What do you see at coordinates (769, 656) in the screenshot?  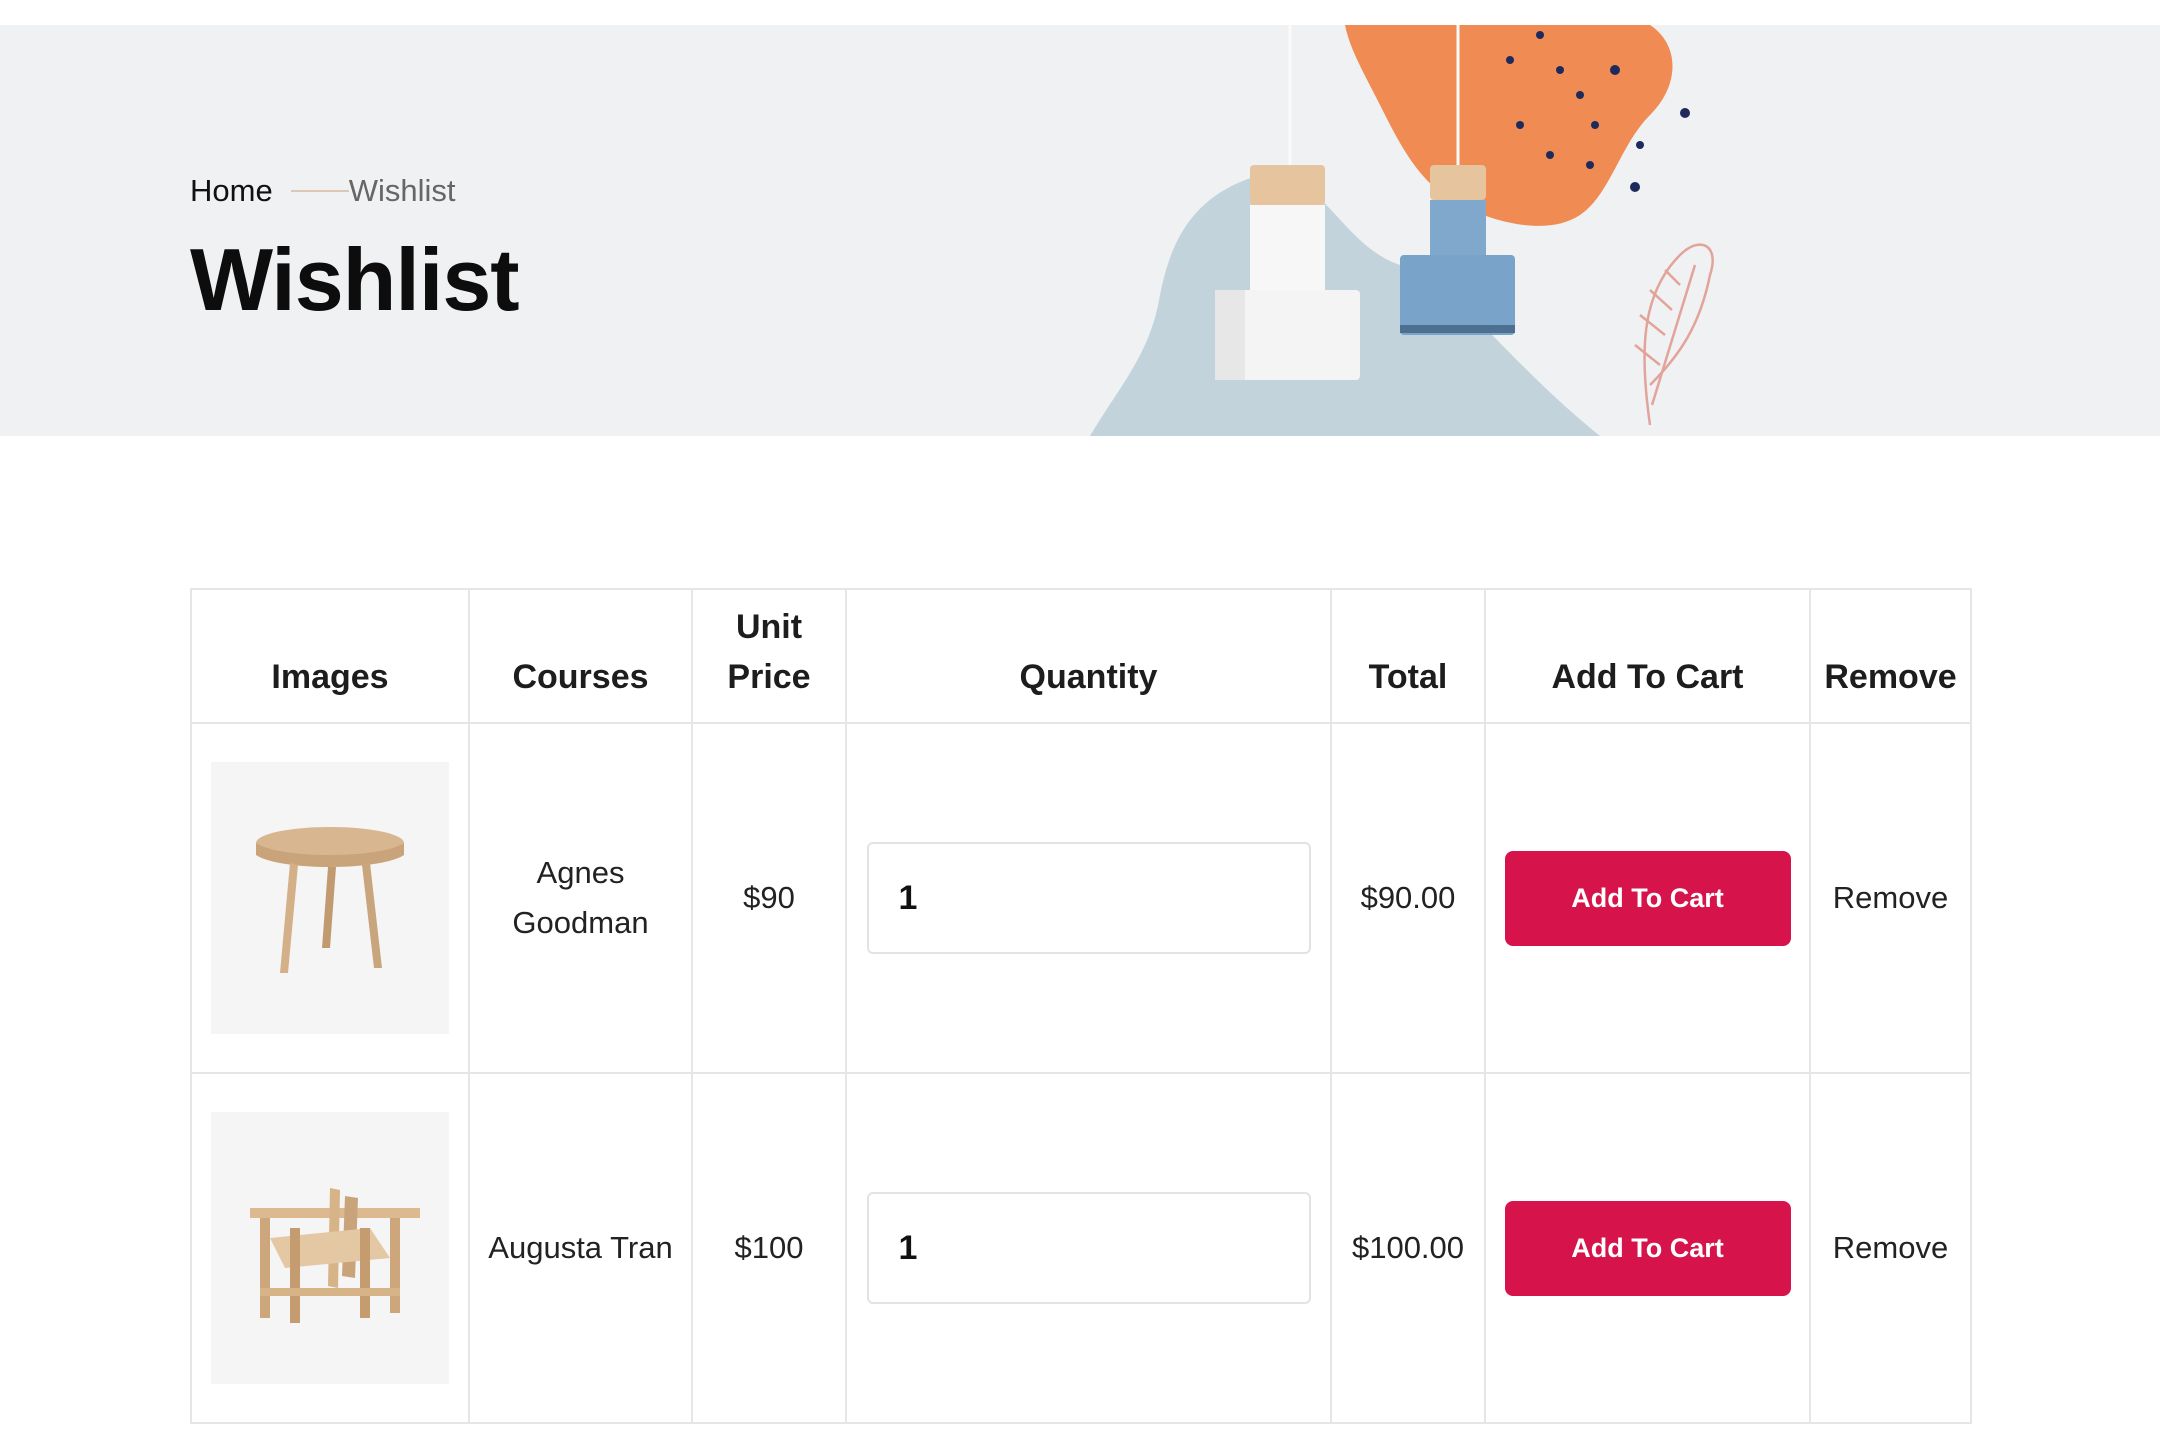 I see `column-header-unit-price: Unit Price` at bounding box center [769, 656].